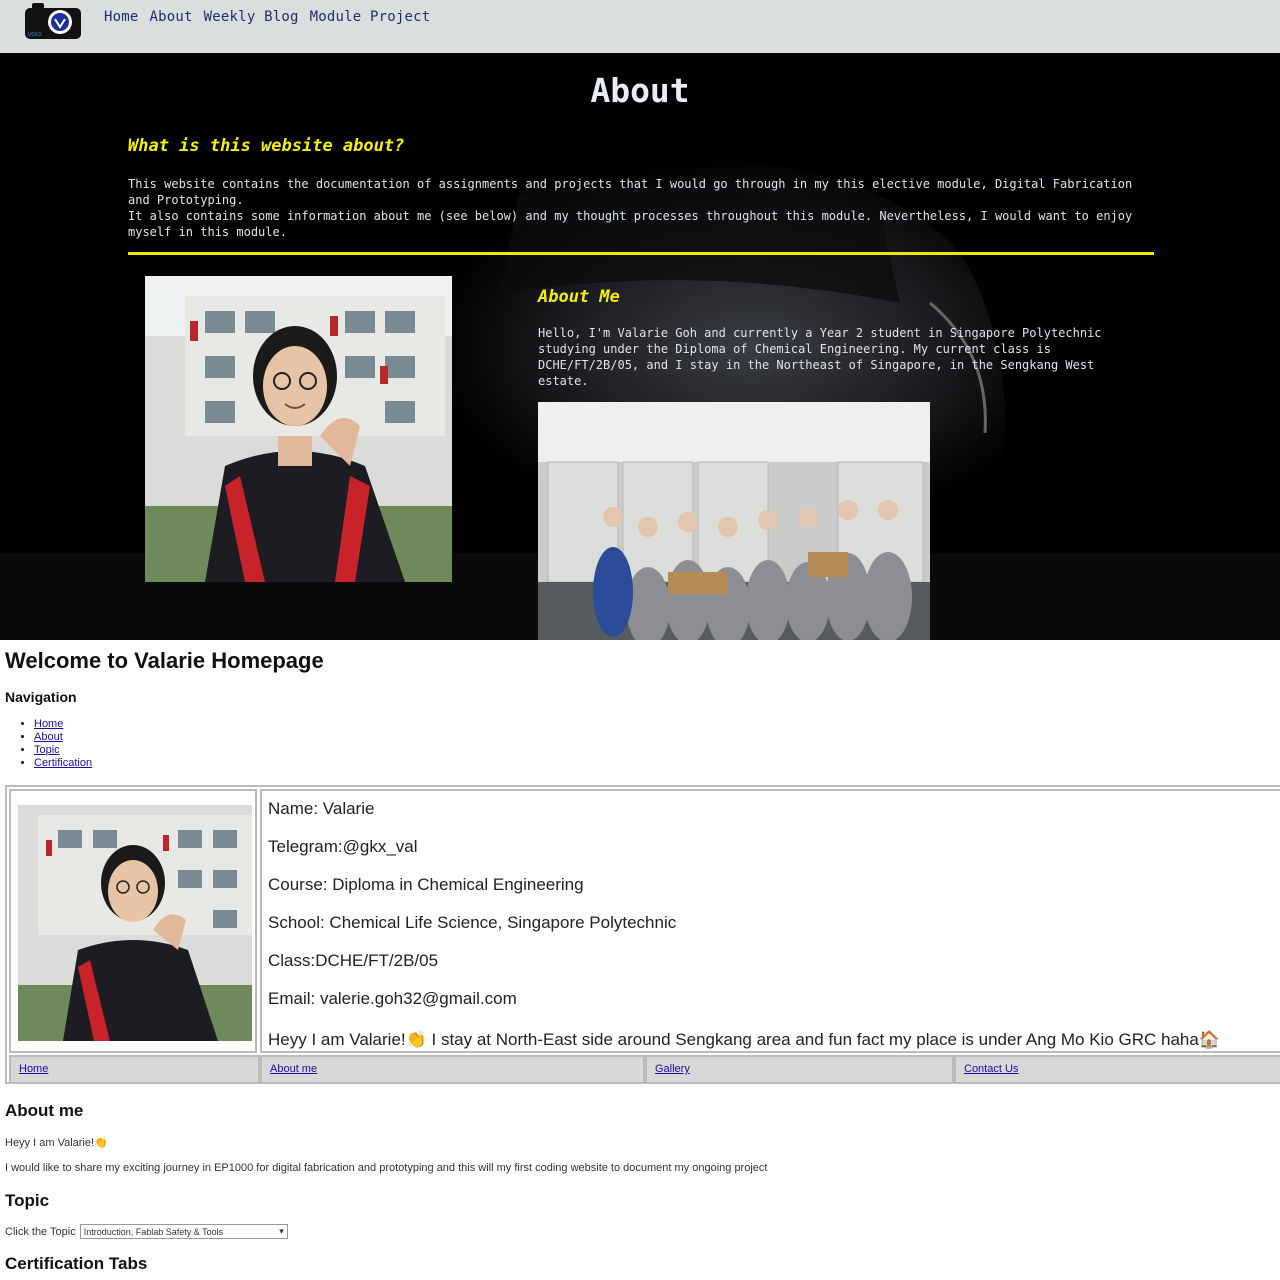  What do you see at coordinates (799, 1069) in the screenshot?
I see `link-cell: Gallery` at bounding box center [799, 1069].